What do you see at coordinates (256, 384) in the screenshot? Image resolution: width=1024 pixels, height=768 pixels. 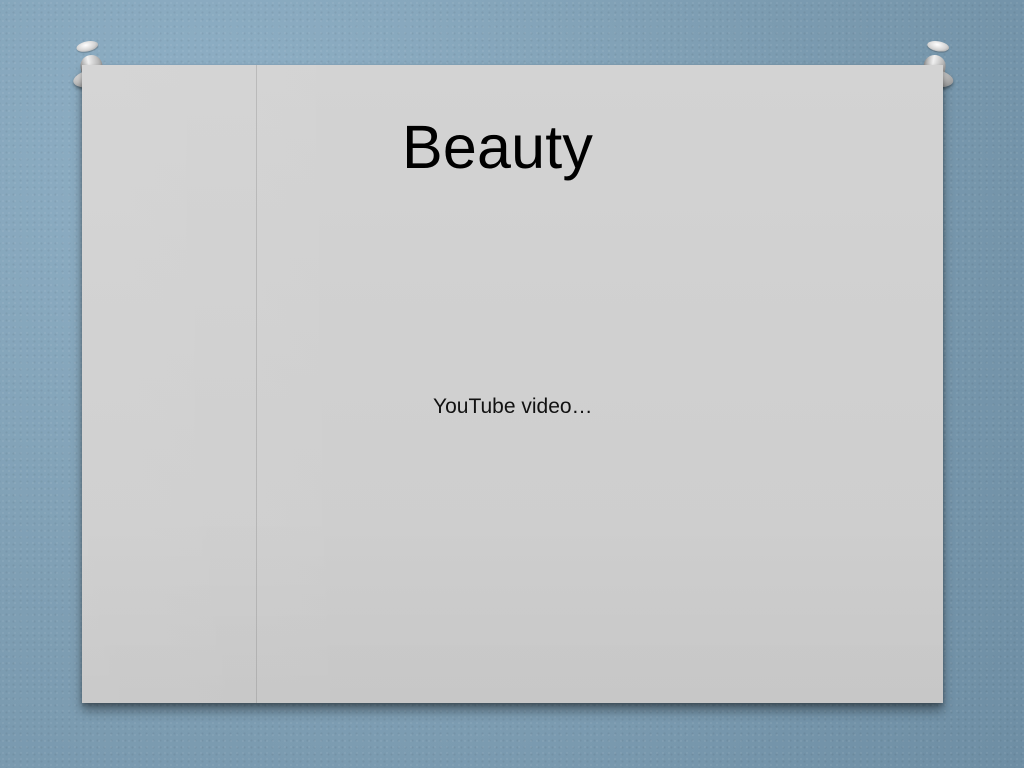 I see `paper-margin-line` at bounding box center [256, 384].